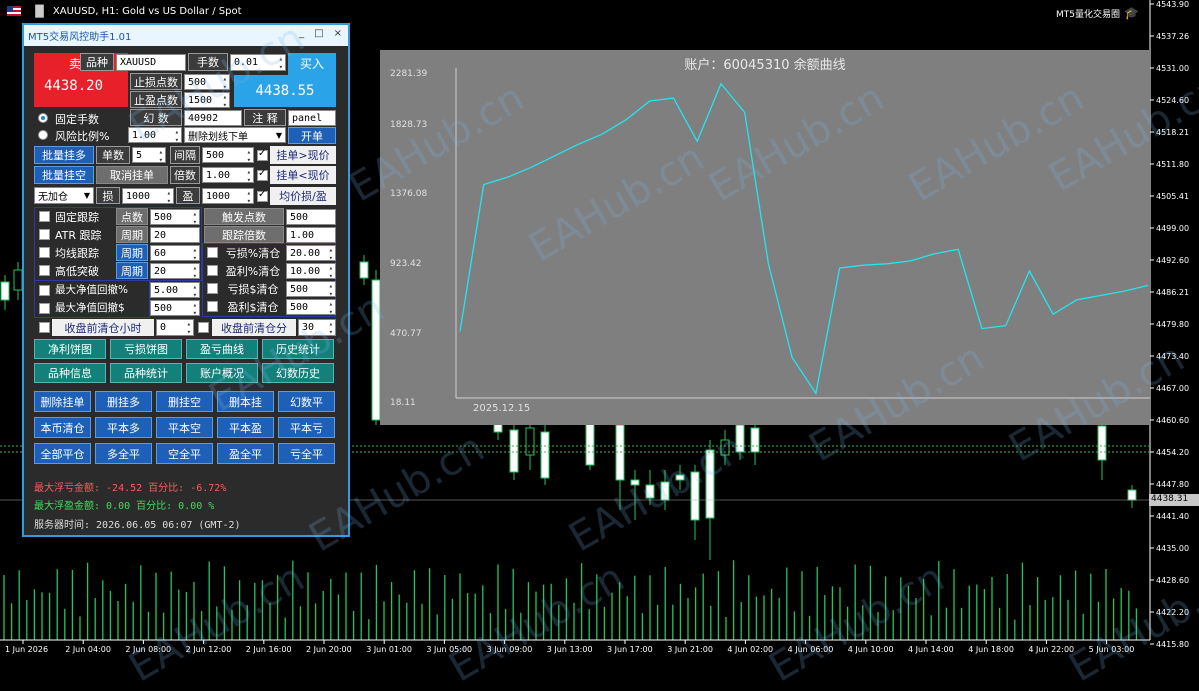 The height and width of the screenshot is (691, 1199). What do you see at coordinates (222, 349) in the screenshot?
I see `teal-button: 盈亏曲线` at bounding box center [222, 349].